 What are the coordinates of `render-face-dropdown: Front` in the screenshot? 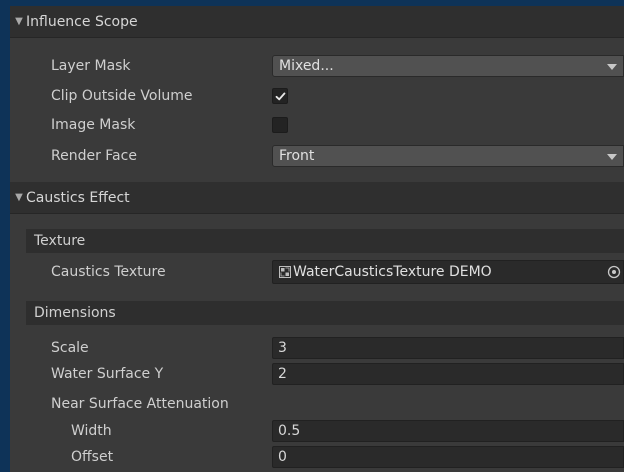 It's located at (448, 156).